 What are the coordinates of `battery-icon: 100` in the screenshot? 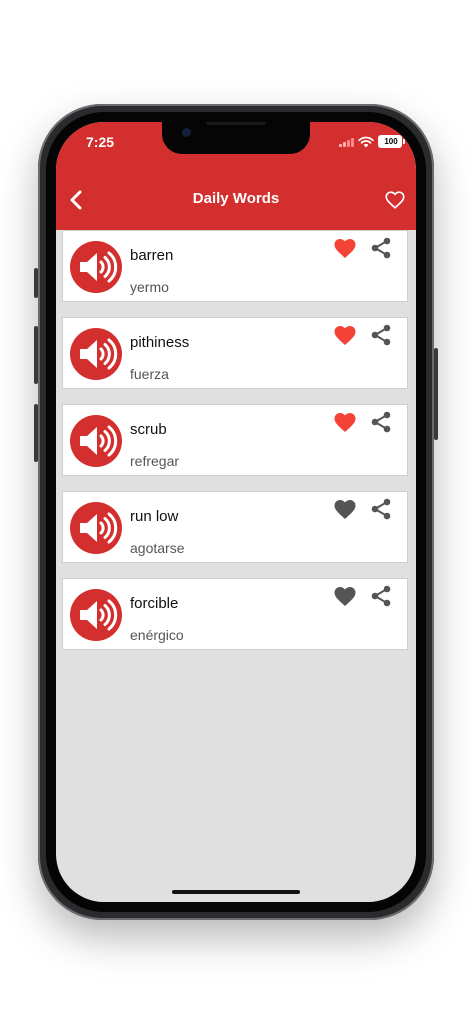 It's located at (391, 141).